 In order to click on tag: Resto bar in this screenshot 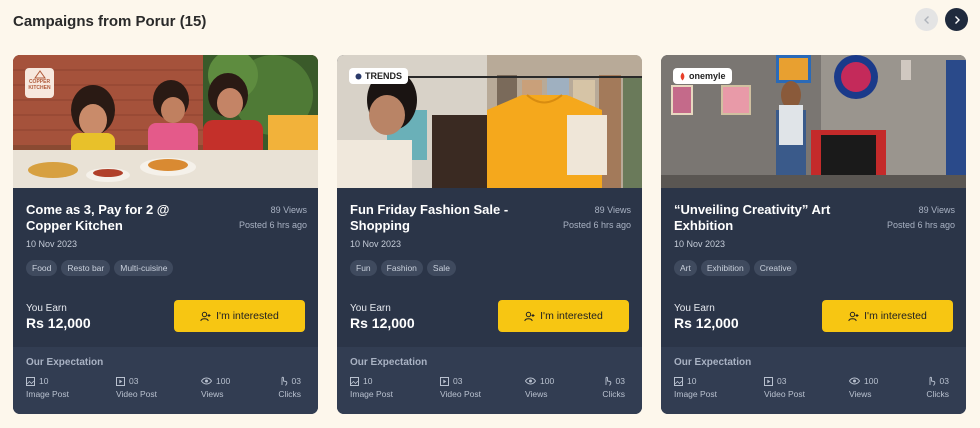, I will do `click(86, 268)`.